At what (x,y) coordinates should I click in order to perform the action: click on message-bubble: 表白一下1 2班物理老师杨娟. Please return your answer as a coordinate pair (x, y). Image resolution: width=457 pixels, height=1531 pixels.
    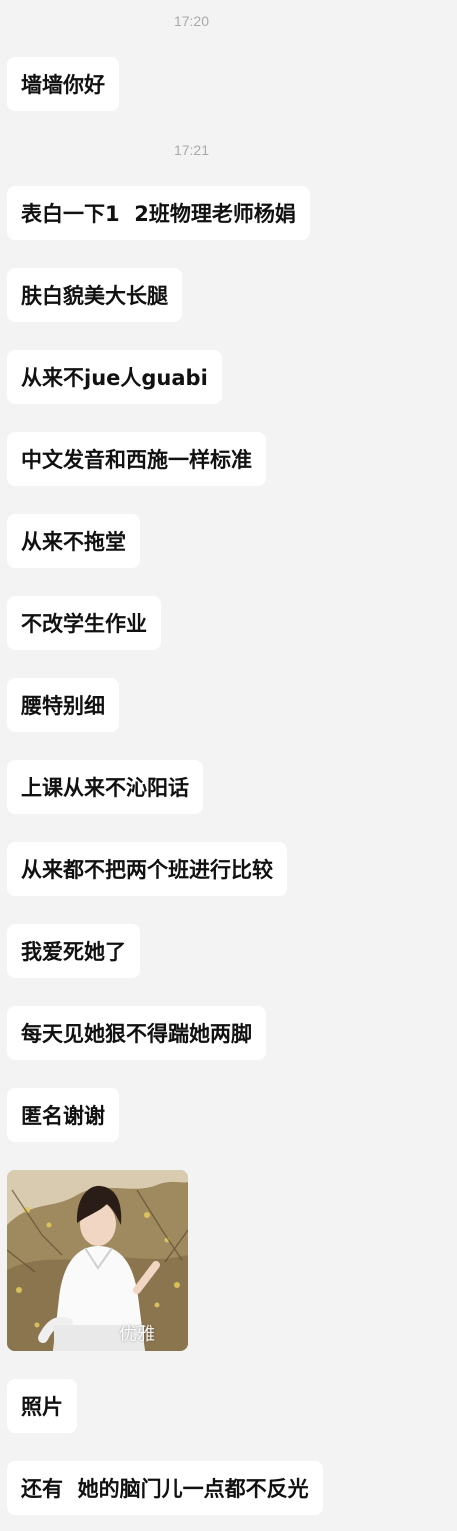
    Looking at the image, I should click on (158, 213).